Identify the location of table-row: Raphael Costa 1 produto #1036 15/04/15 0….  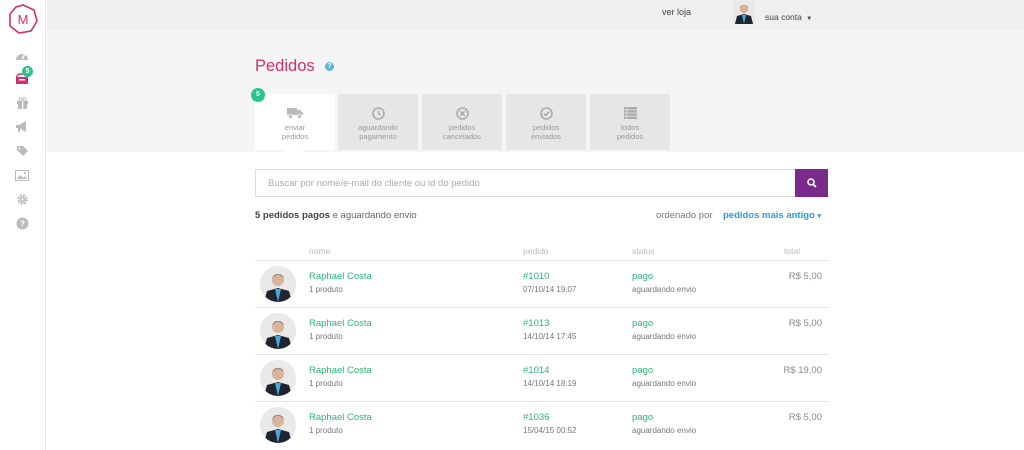
(541, 424).